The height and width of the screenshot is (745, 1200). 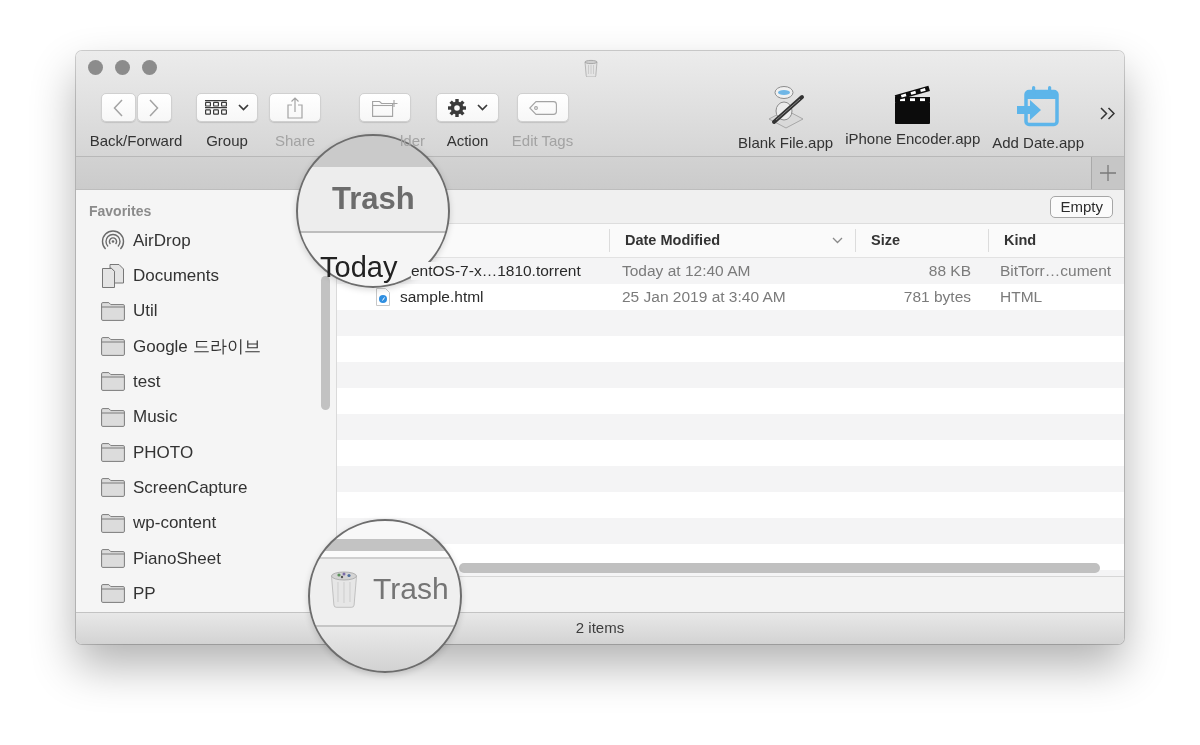 I want to click on sidebar-item: AirDrop, so click(x=148, y=241).